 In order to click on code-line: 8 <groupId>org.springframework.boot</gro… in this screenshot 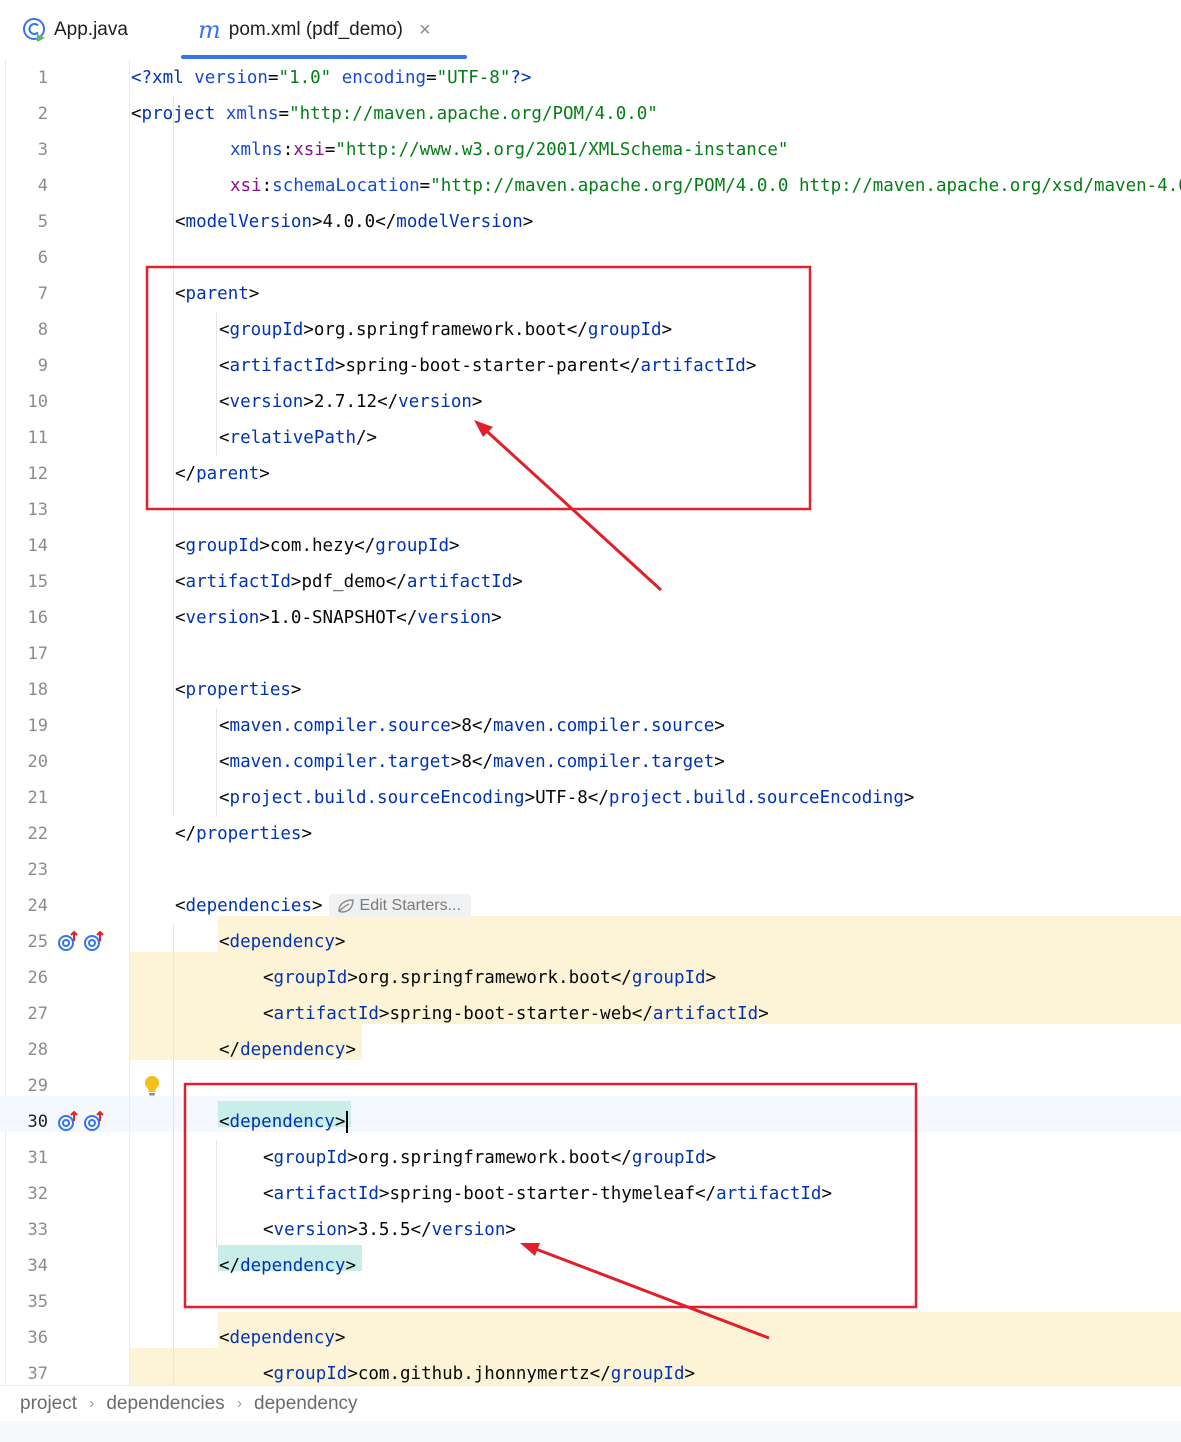, I will do `click(590, 330)`.